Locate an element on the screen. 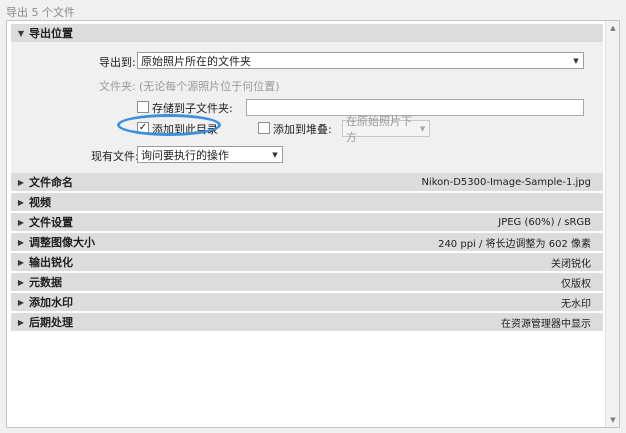 Image resolution: width=626 pixels, height=433 pixels. add-to-stack-label: 添加到堆叠: is located at coordinates (302, 129).